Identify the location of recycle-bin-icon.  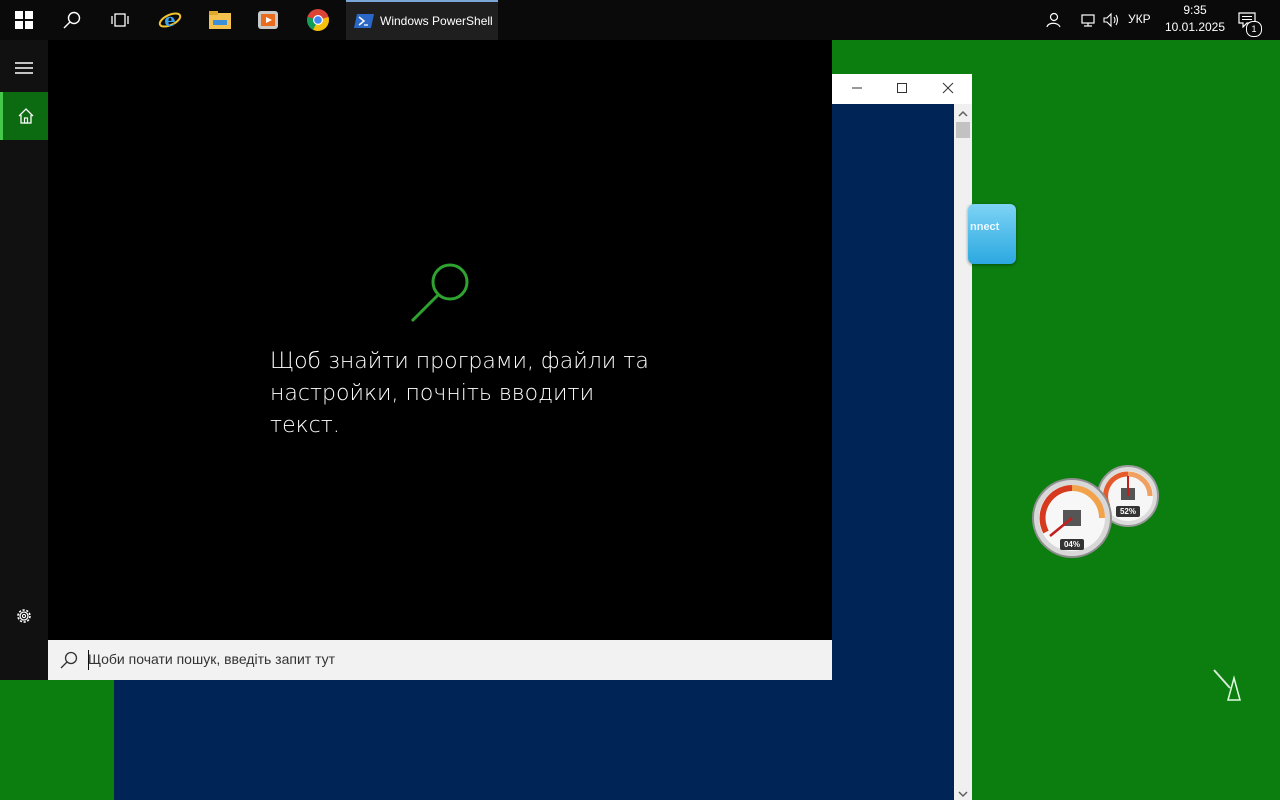
(1230, 686).